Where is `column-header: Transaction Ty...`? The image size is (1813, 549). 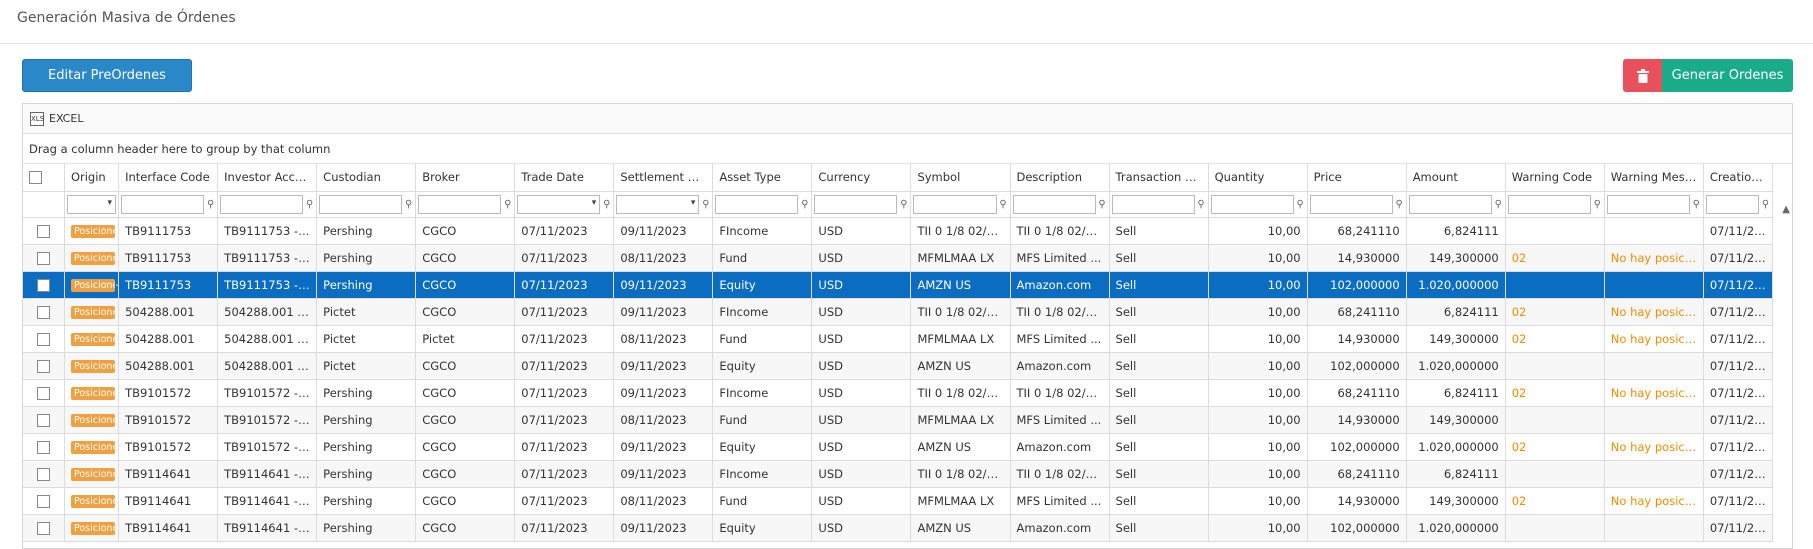
column-header: Transaction Ty... is located at coordinates (1159, 178).